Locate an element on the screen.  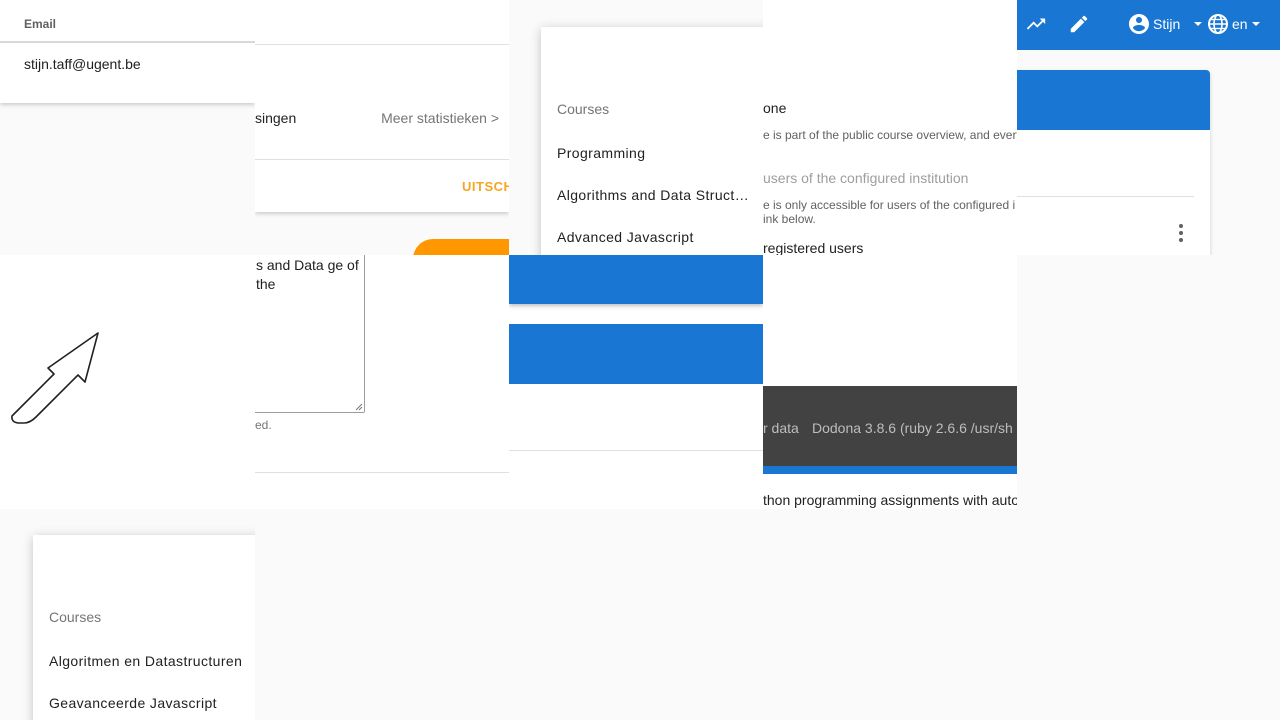
navbar-panel: Stijn en is located at coordinates (1148, 127).